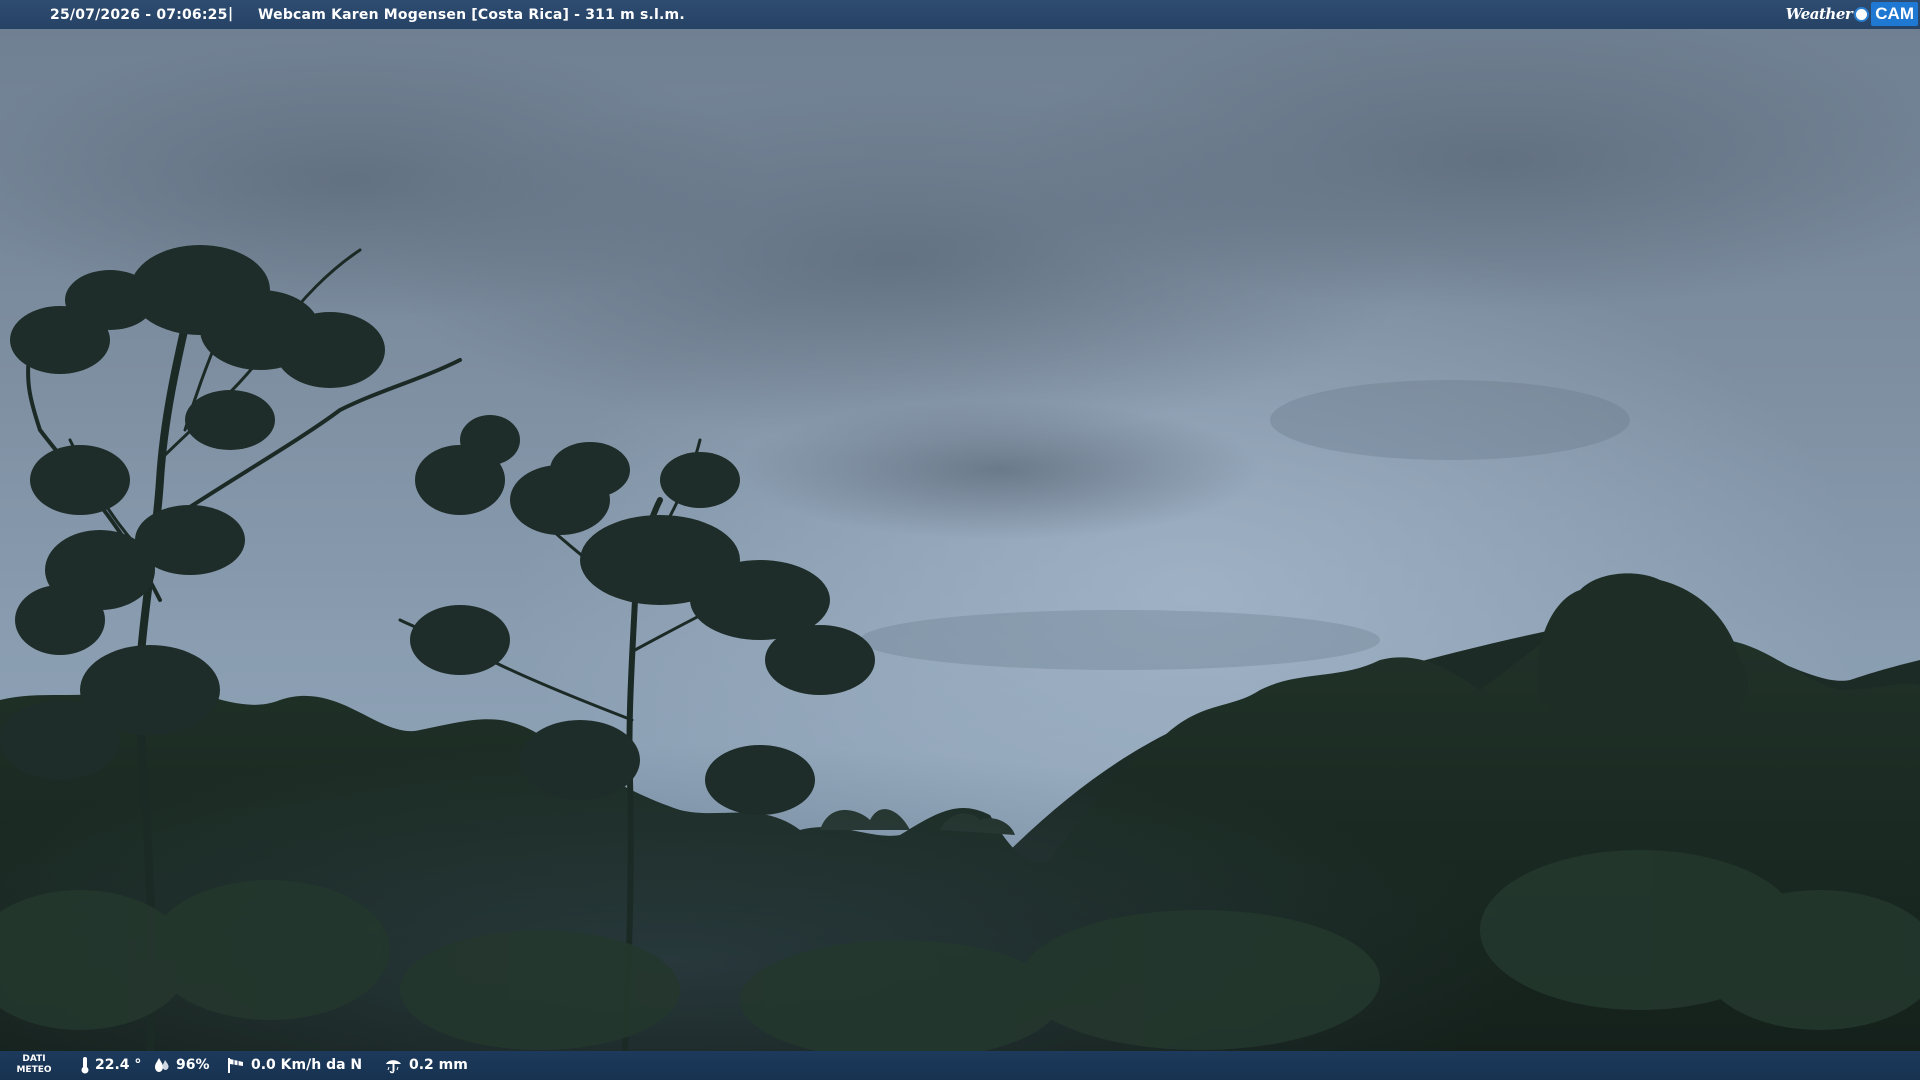 Image resolution: width=1920 pixels, height=1080 pixels. What do you see at coordinates (307, 1065) in the screenshot?
I see `wind-value: 0.0 Km/h da N` at bounding box center [307, 1065].